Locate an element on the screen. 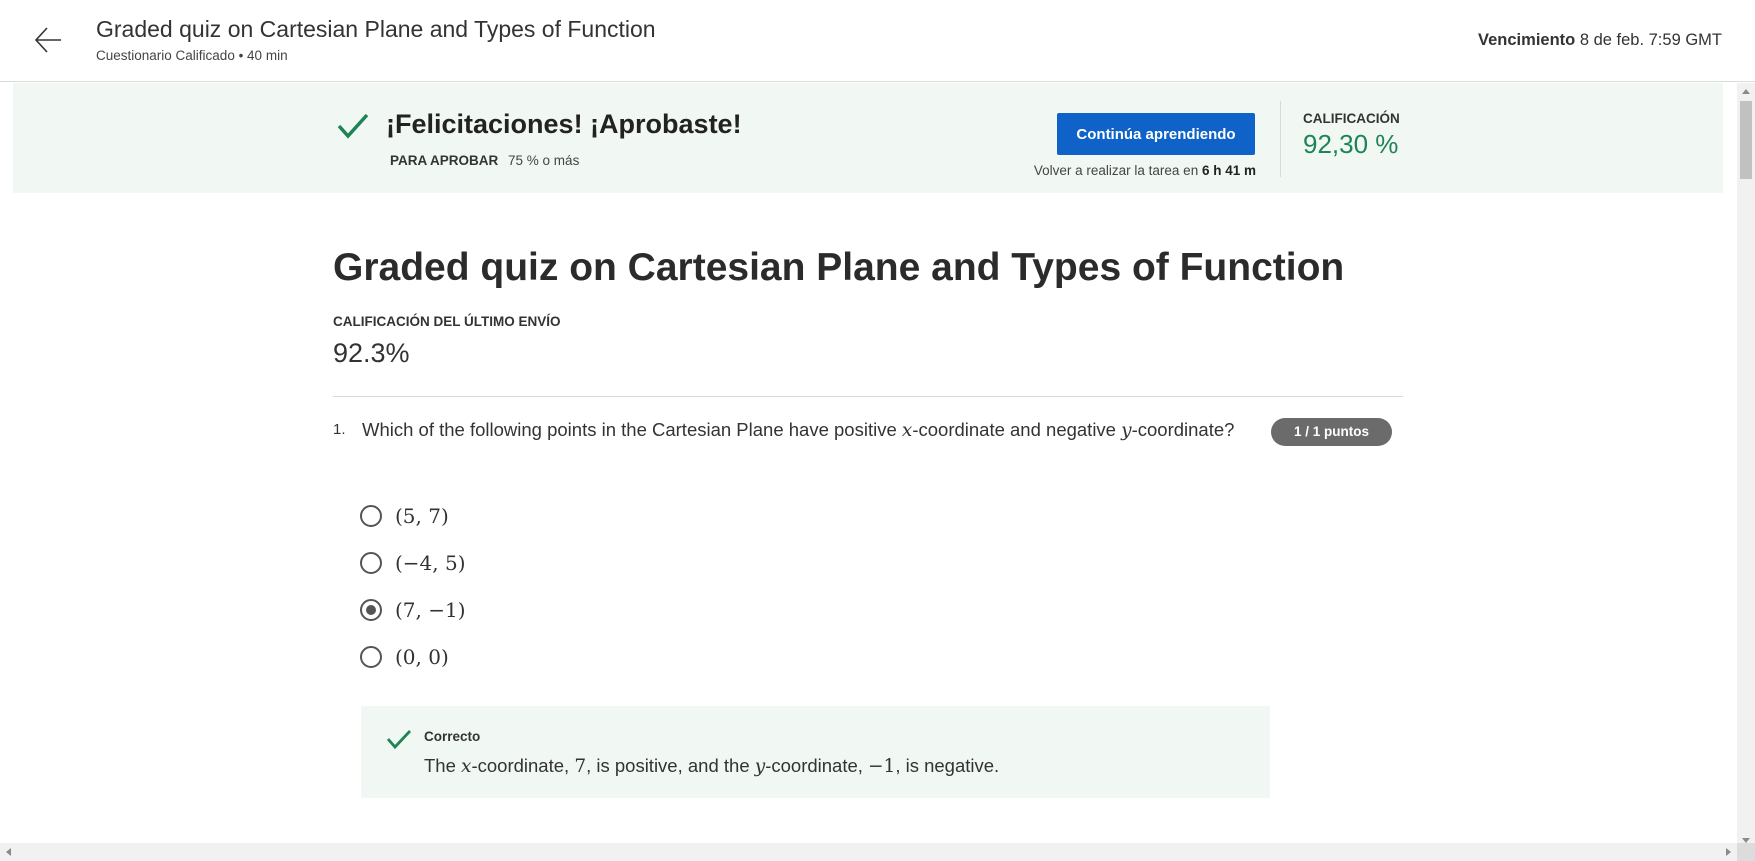 The width and height of the screenshot is (1755, 861). last-submission-label: CALIFICACIÓN DEL ÚLTIMO ENVÍO is located at coordinates (447, 321).